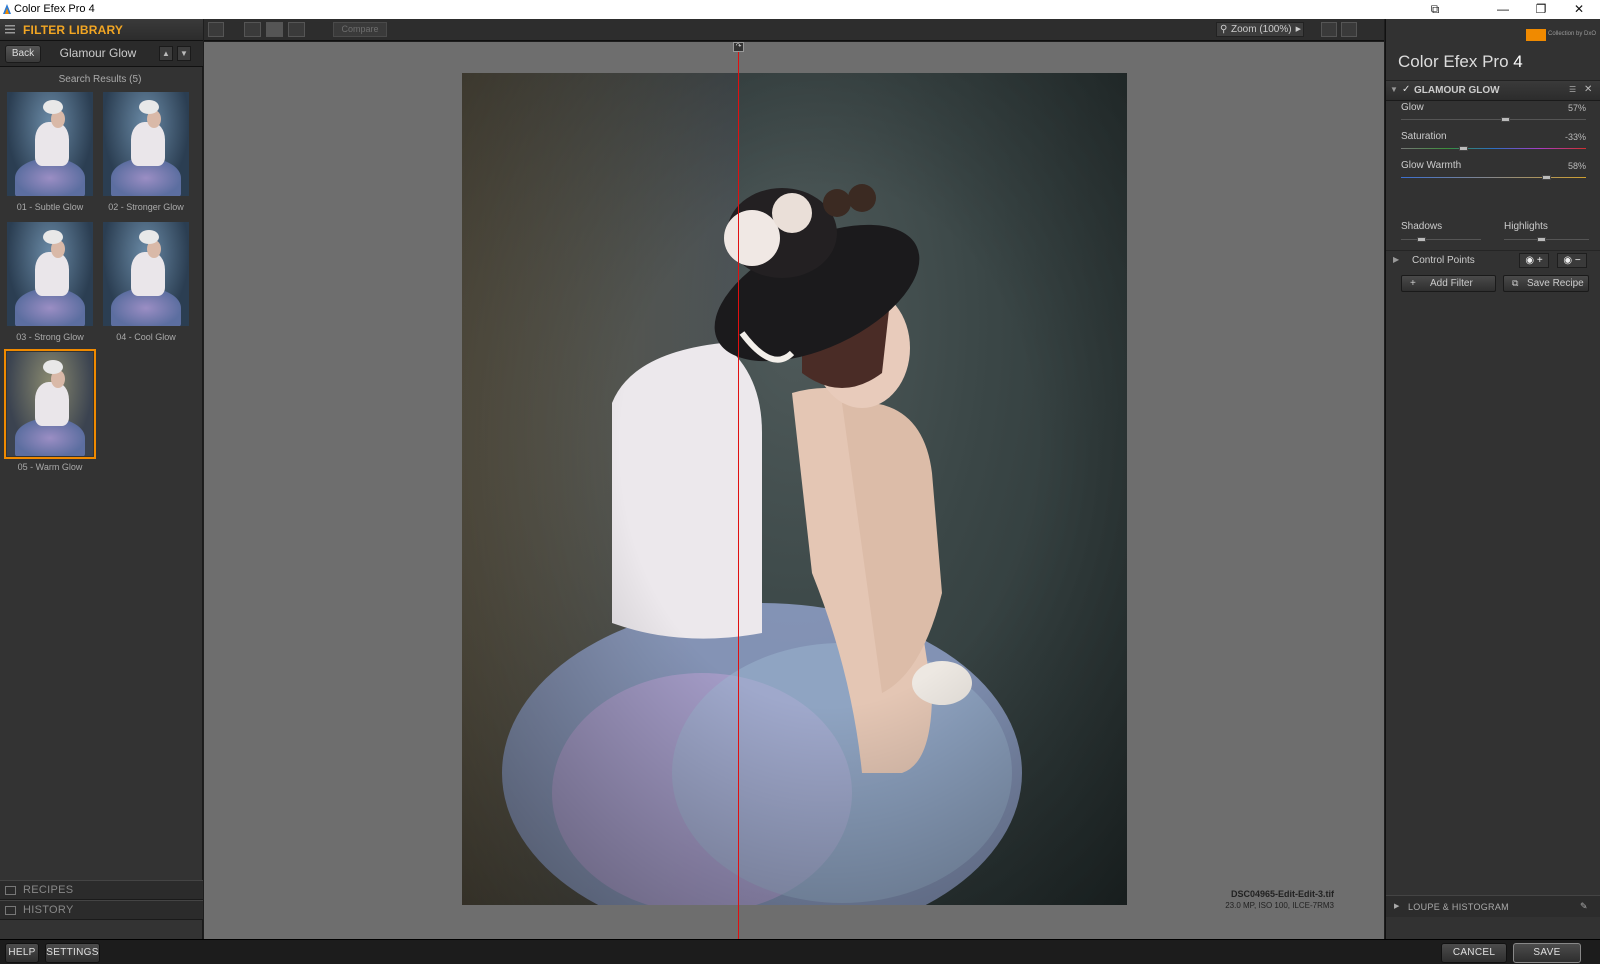  Describe the element at coordinates (73, 30) in the screenshot. I see `filter-library-title: FILTER LIBRARY` at that location.